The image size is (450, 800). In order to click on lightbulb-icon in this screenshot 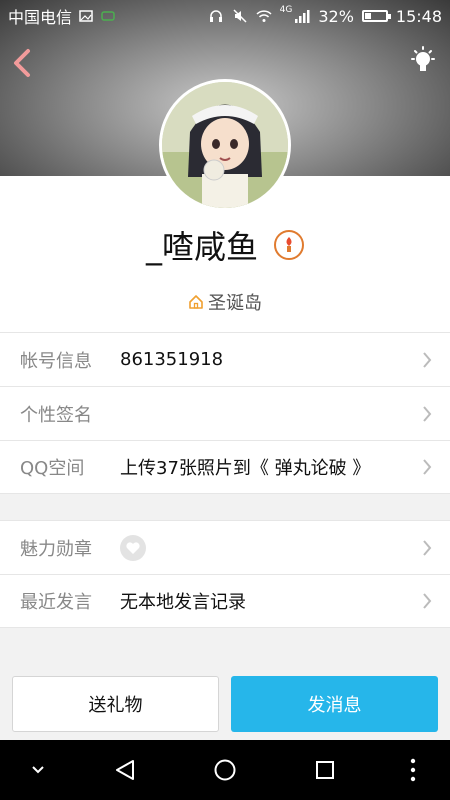, I will do `click(423, 58)`.